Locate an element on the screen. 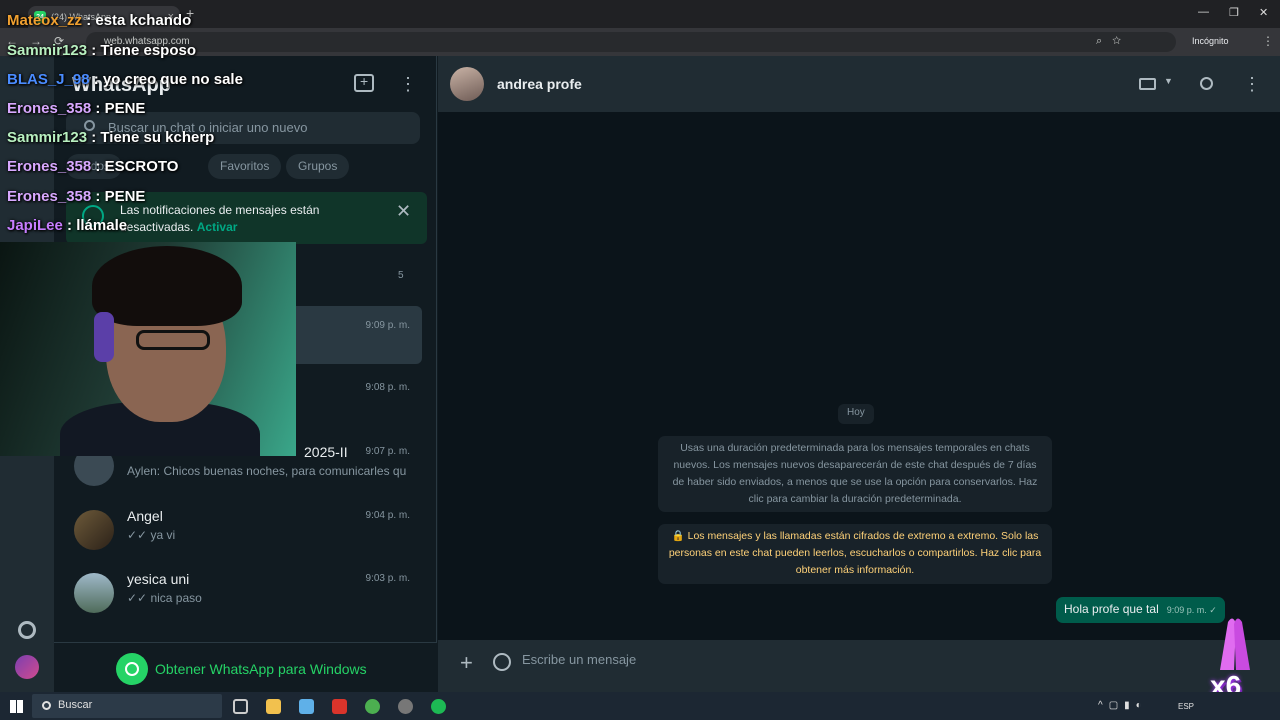 The image size is (1280, 720). webcam-overlay is located at coordinates (148, 349).